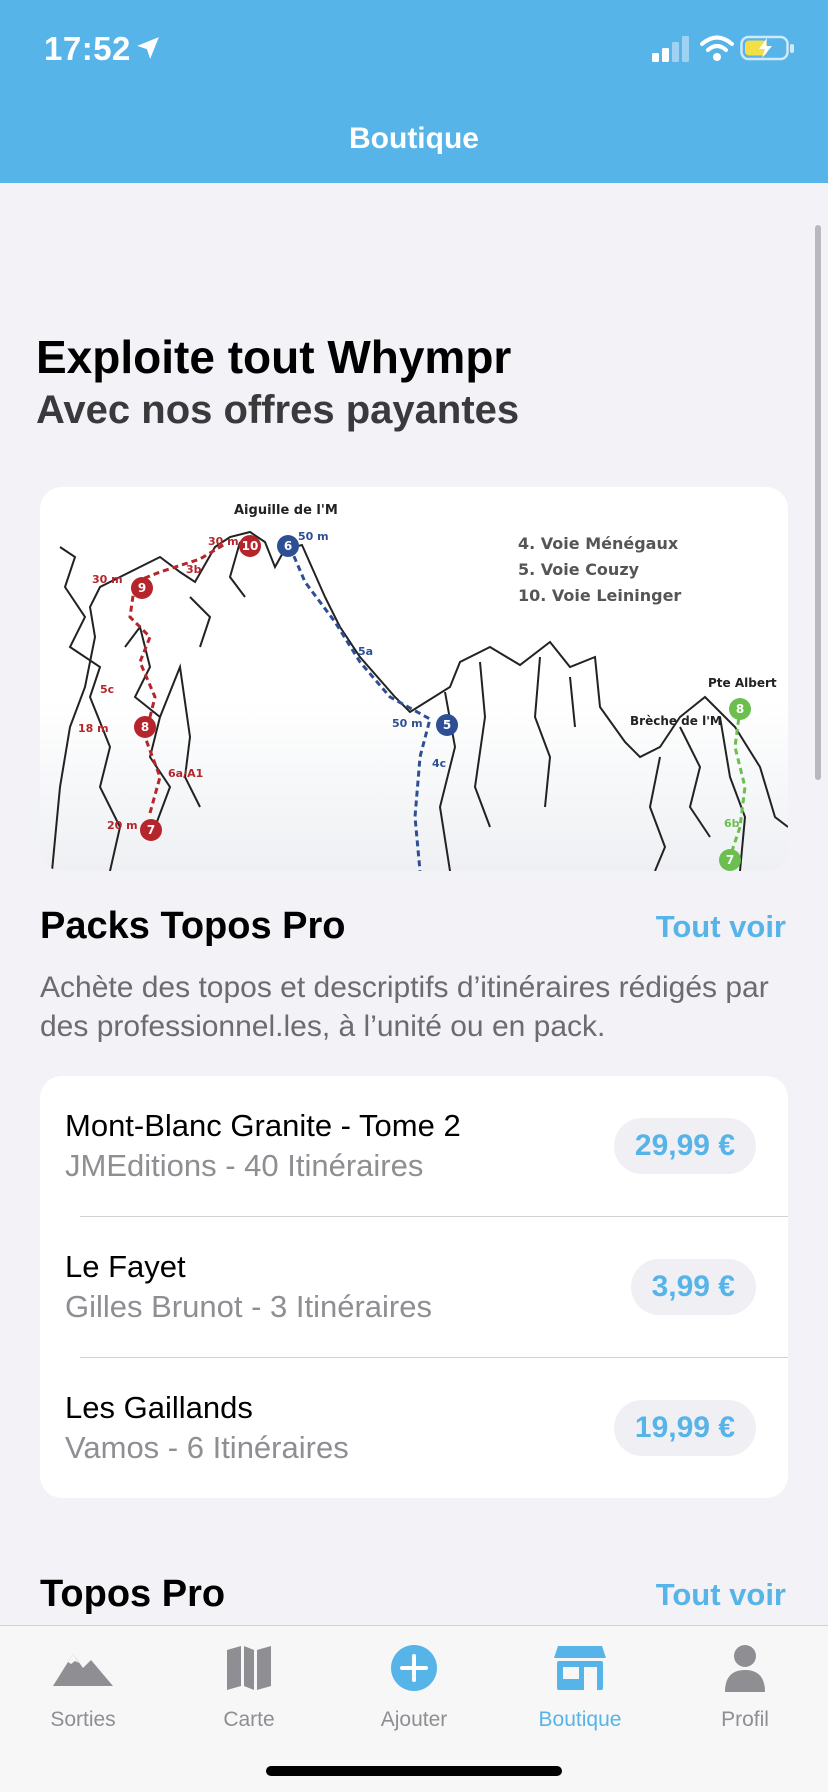  What do you see at coordinates (244, 1165) in the screenshot?
I see `pack-subtitle: JMEditions - 40 Itinéraires` at bounding box center [244, 1165].